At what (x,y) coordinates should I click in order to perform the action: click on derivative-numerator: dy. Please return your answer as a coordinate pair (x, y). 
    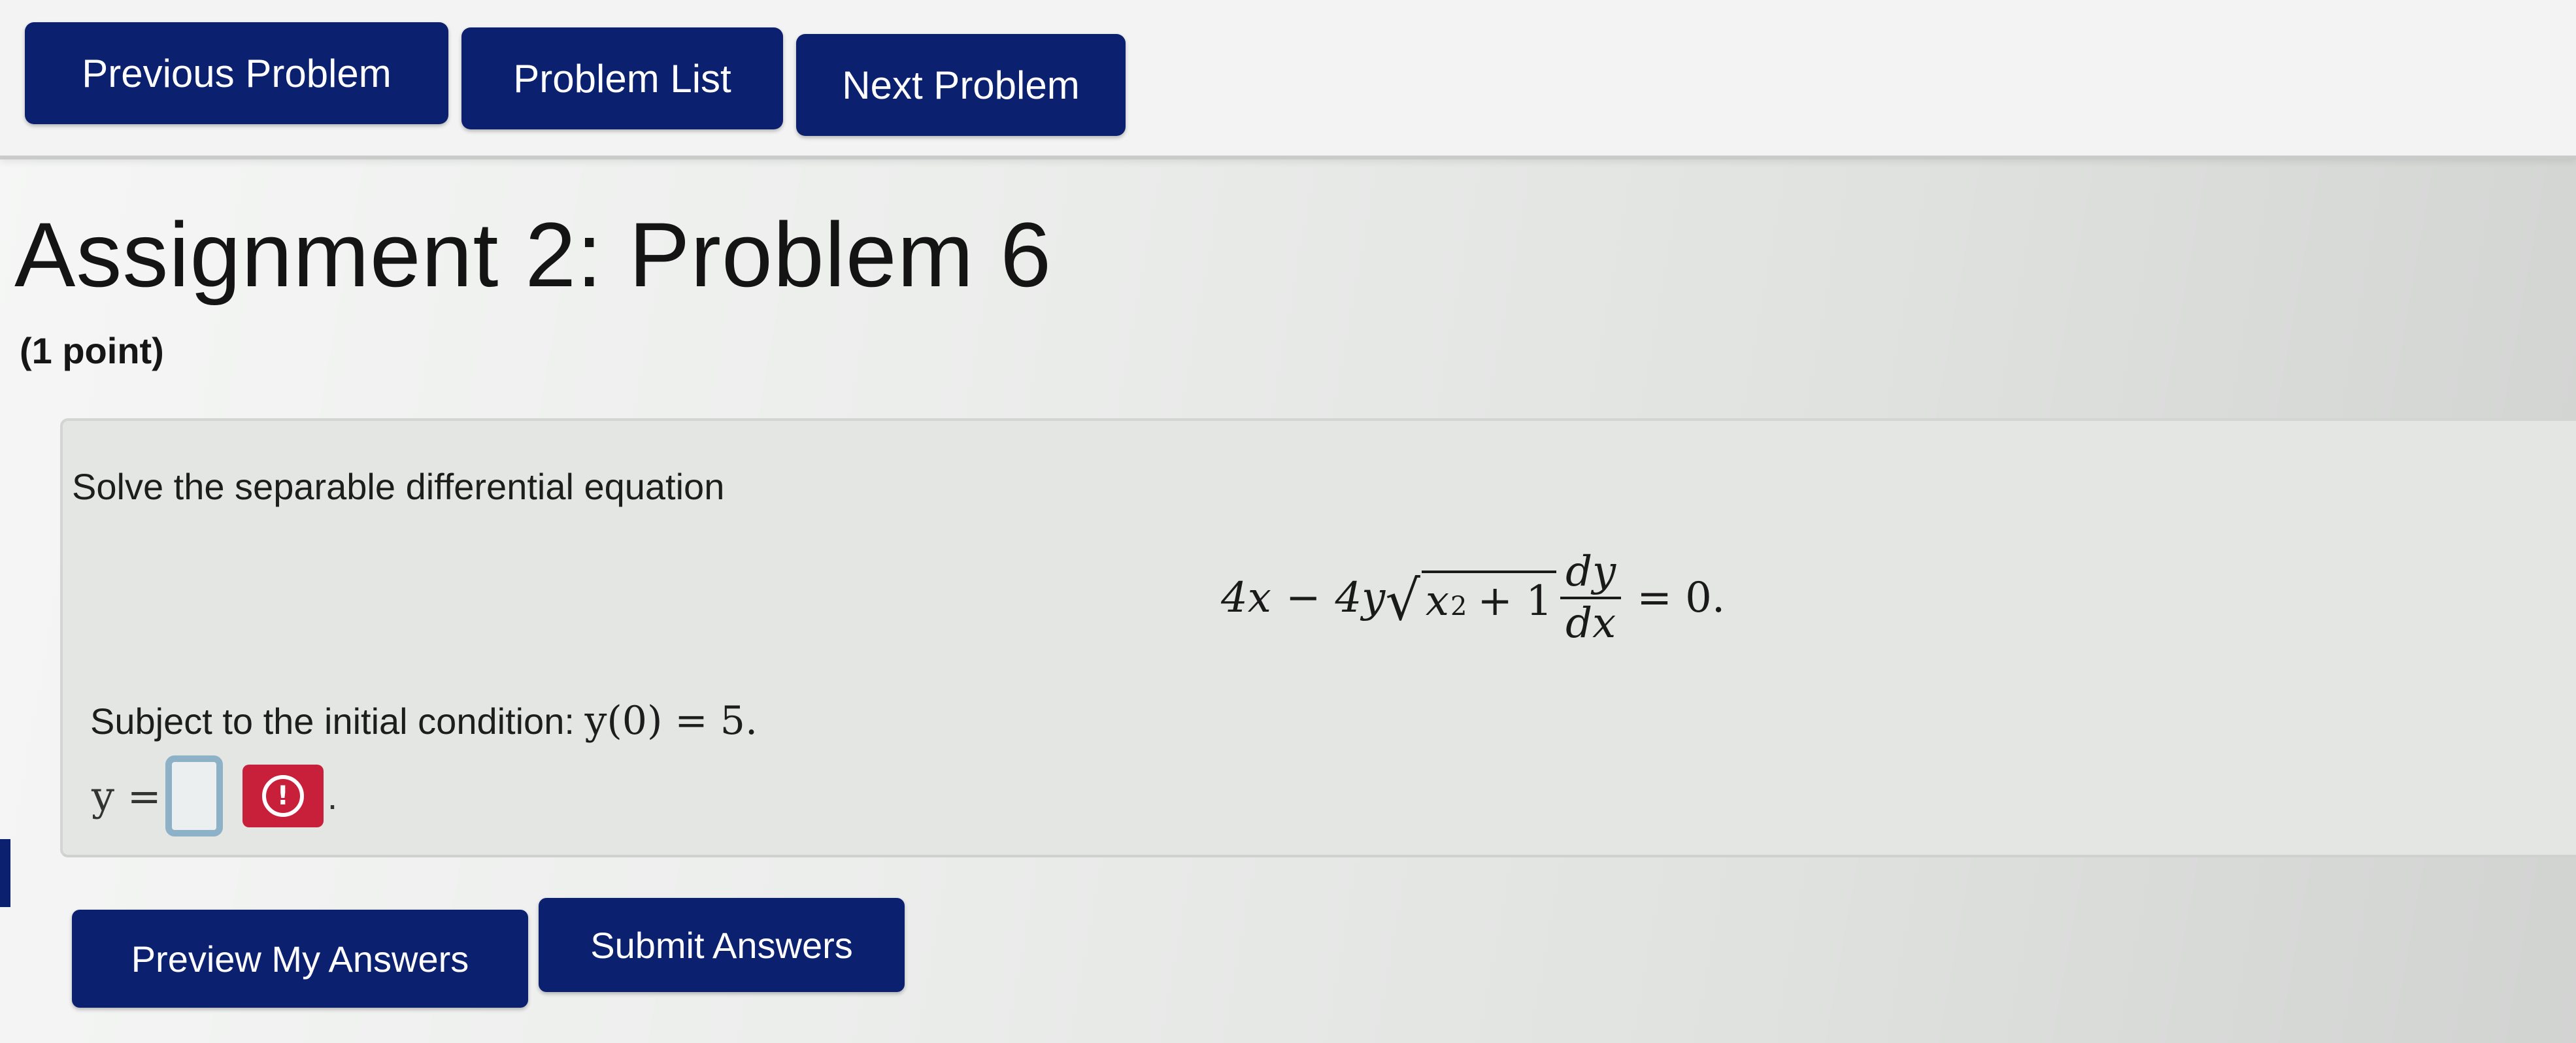
    Looking at the image, I should click on (1591, 575).